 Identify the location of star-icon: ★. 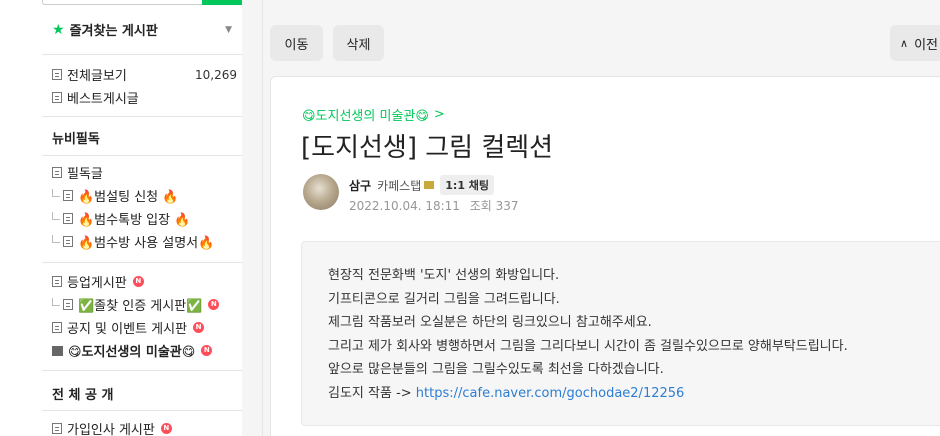
(58, 29).